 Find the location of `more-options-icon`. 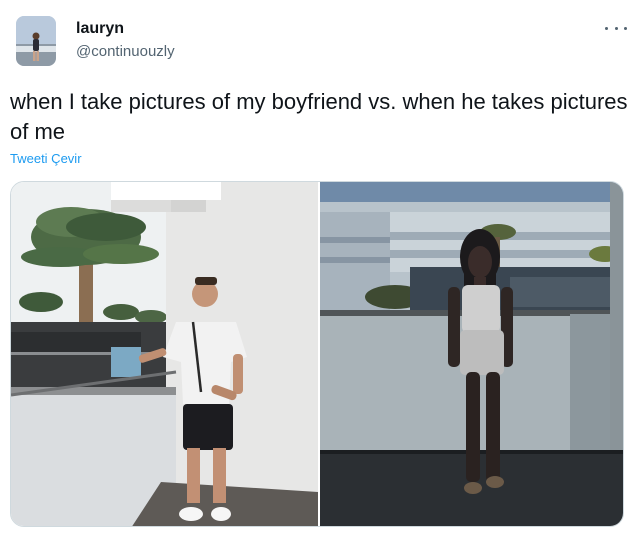

more-options-icon is located at coordinates (616, 28).